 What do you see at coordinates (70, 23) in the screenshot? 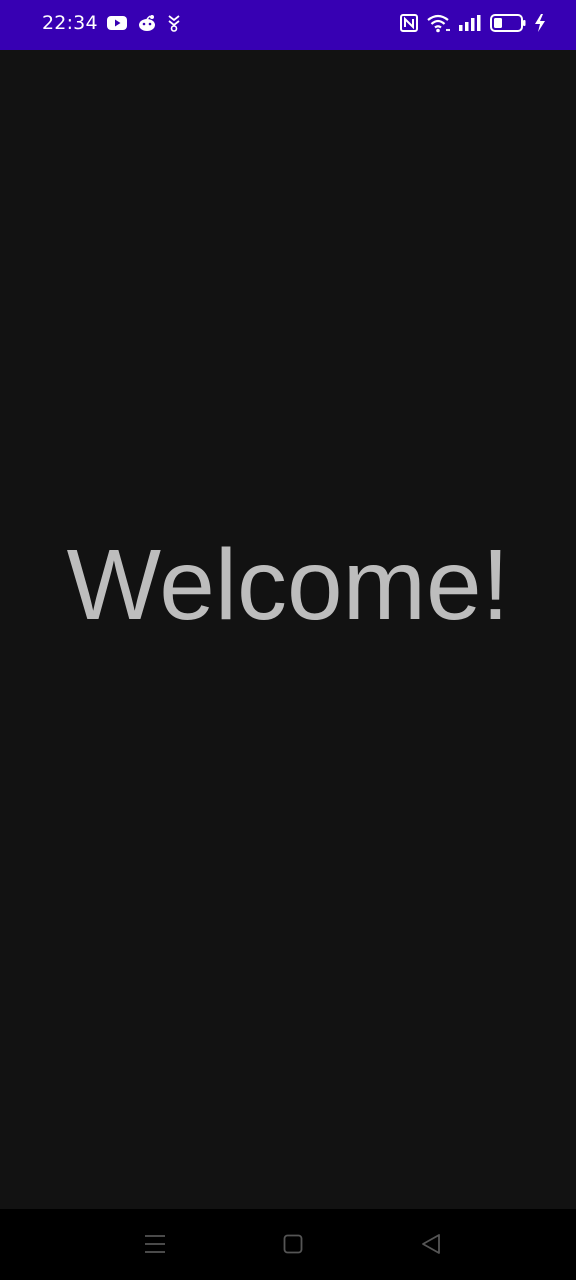
I see `status-time: 22:34` at bounding box center [70, 23].